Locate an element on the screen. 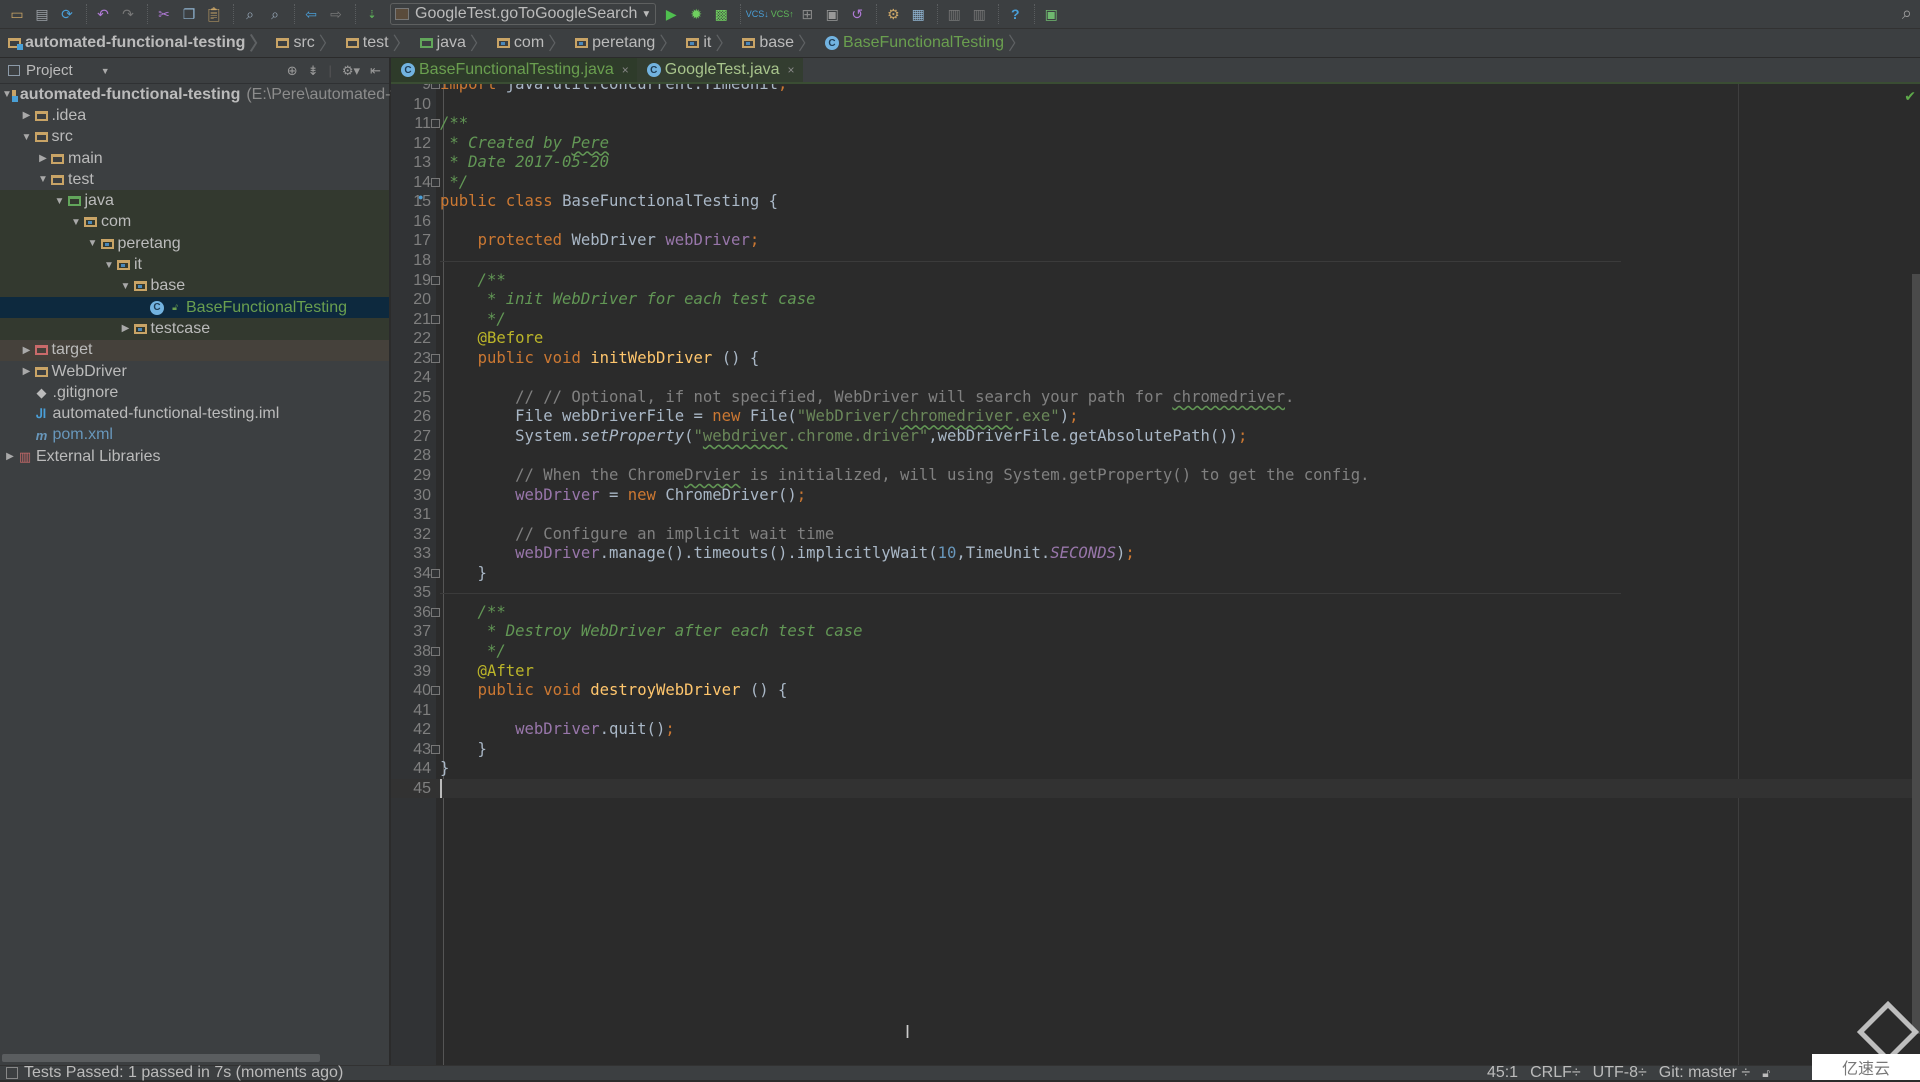  debug-icon: ✹ is located at coordinates (696, 14).